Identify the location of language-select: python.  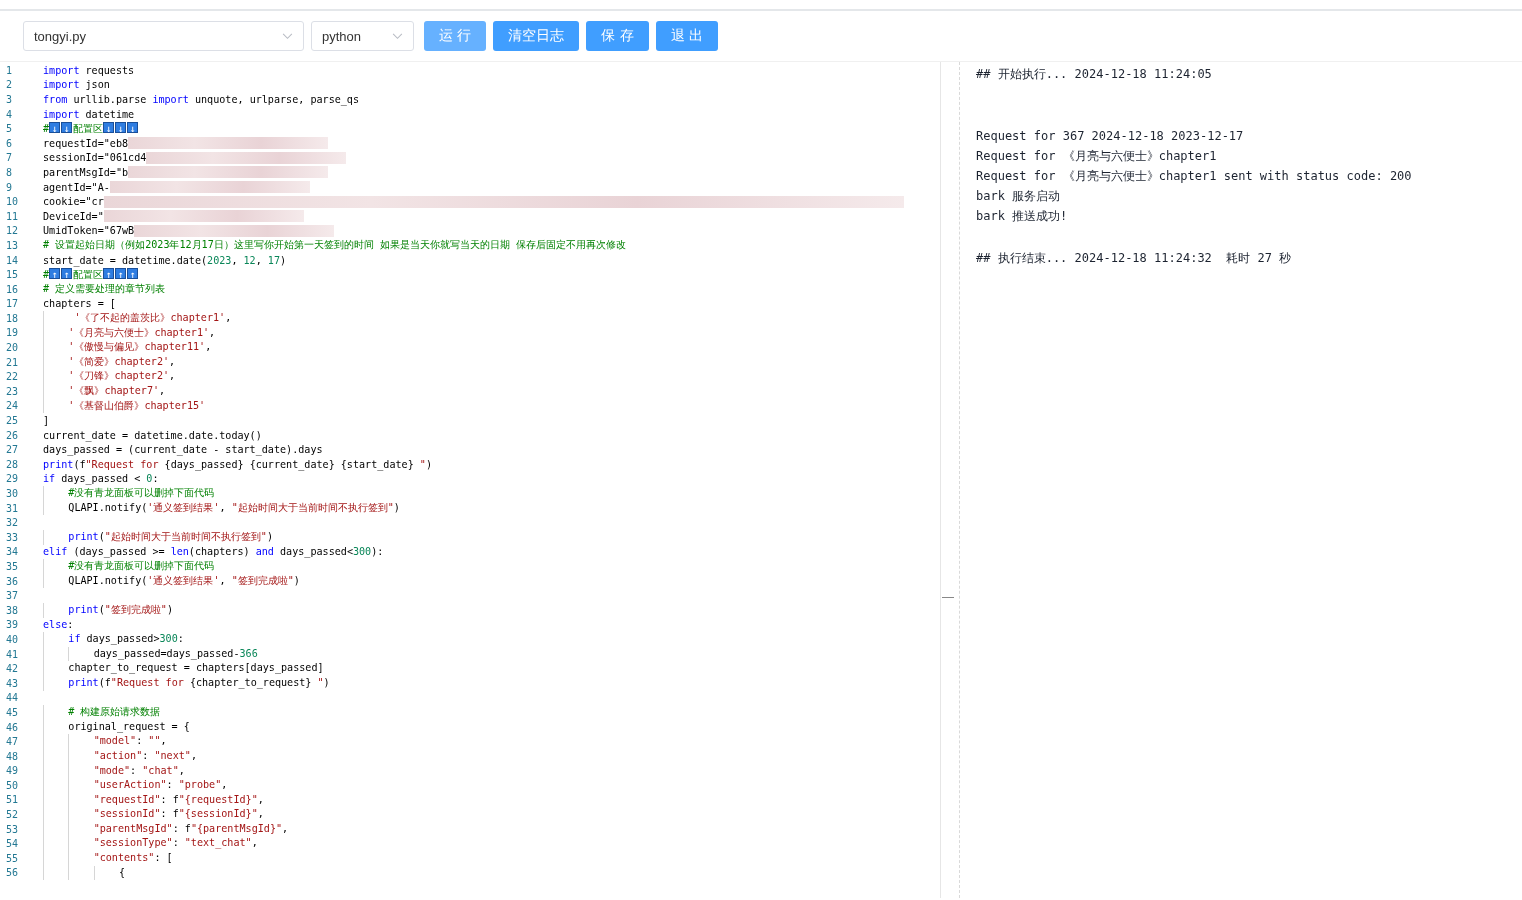
(362, 36).